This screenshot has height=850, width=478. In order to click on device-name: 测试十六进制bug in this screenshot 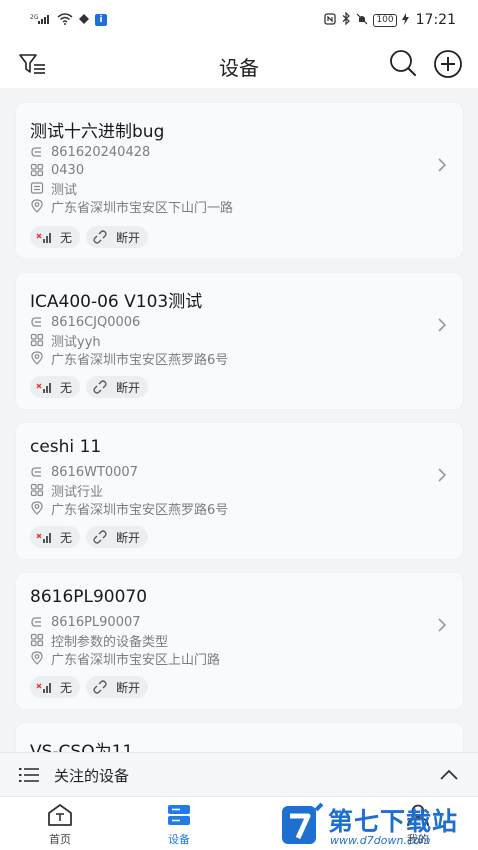, I will do `click(97, 132)`.